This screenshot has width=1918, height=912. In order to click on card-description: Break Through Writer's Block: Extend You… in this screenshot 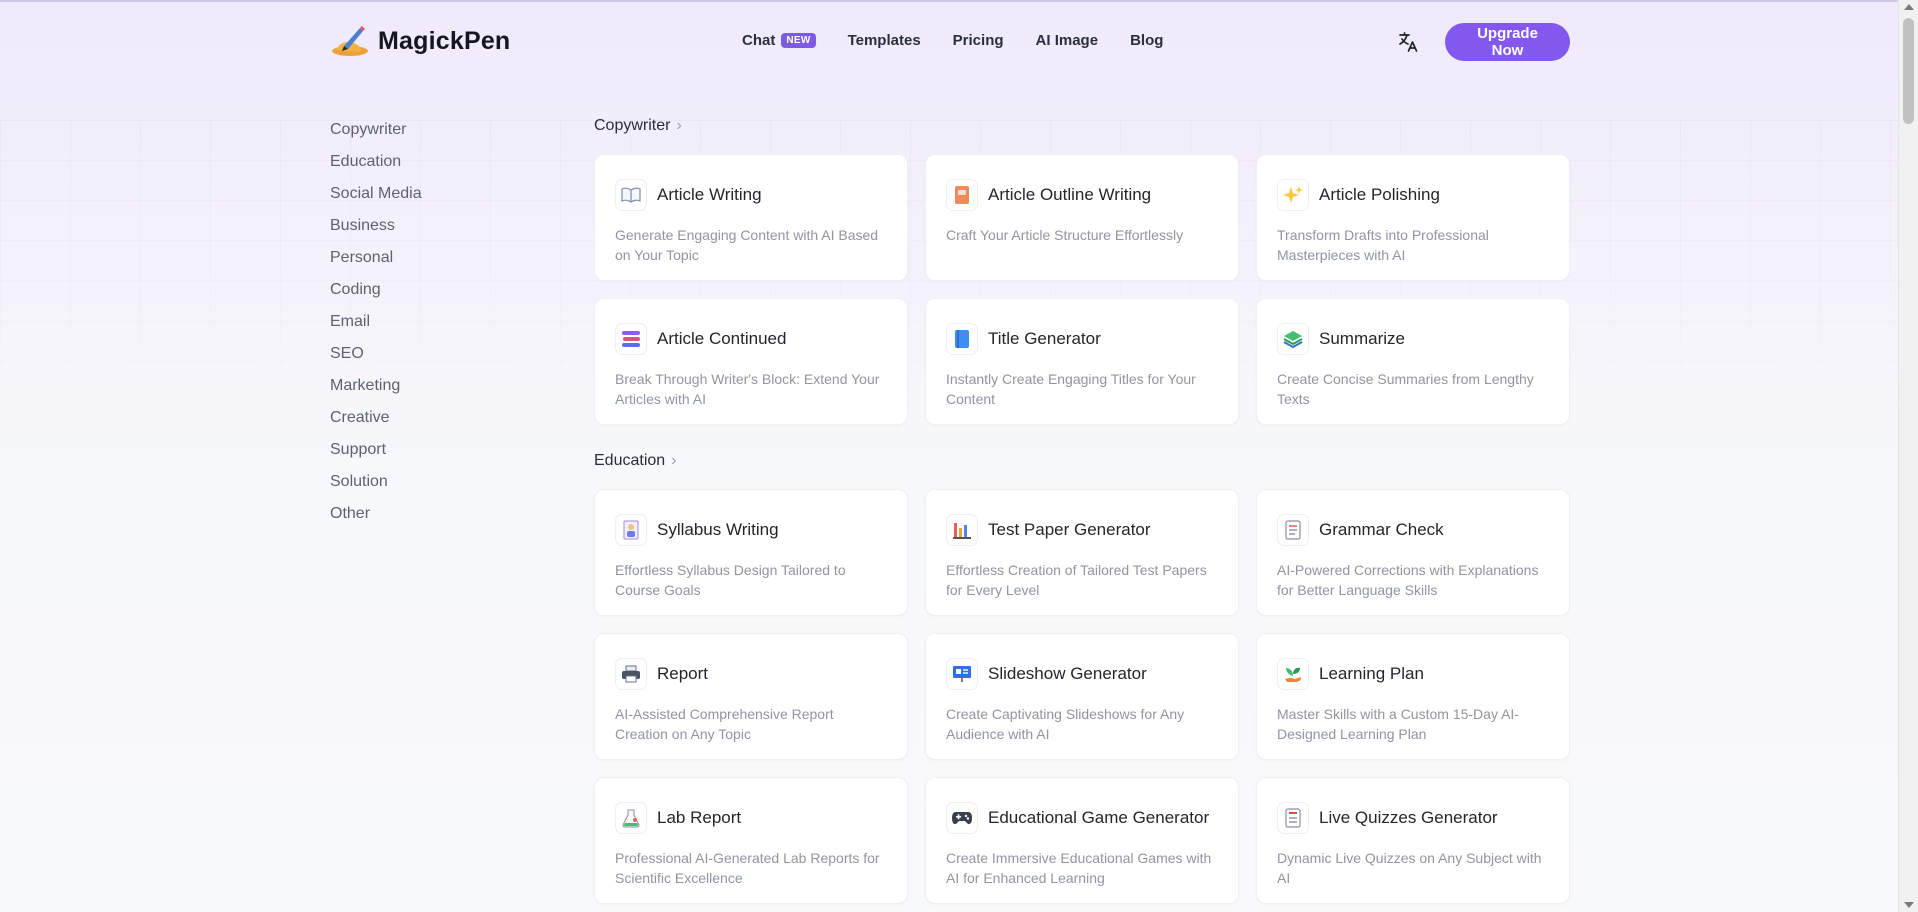, I will do `click(747, 389)`.